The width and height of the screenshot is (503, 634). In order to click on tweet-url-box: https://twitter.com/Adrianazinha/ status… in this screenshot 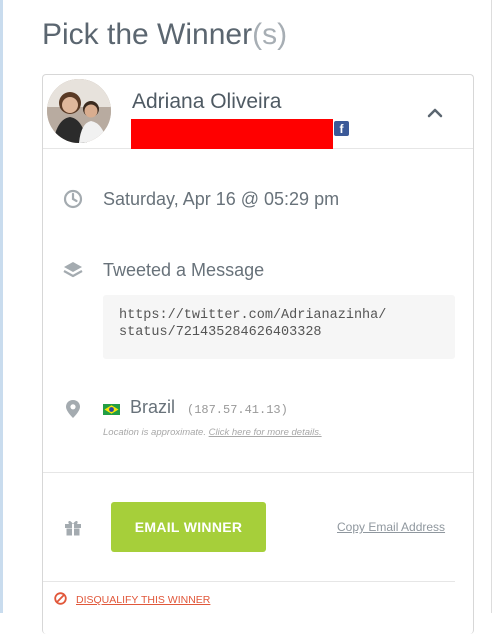, I will do `click(279, 327)`.